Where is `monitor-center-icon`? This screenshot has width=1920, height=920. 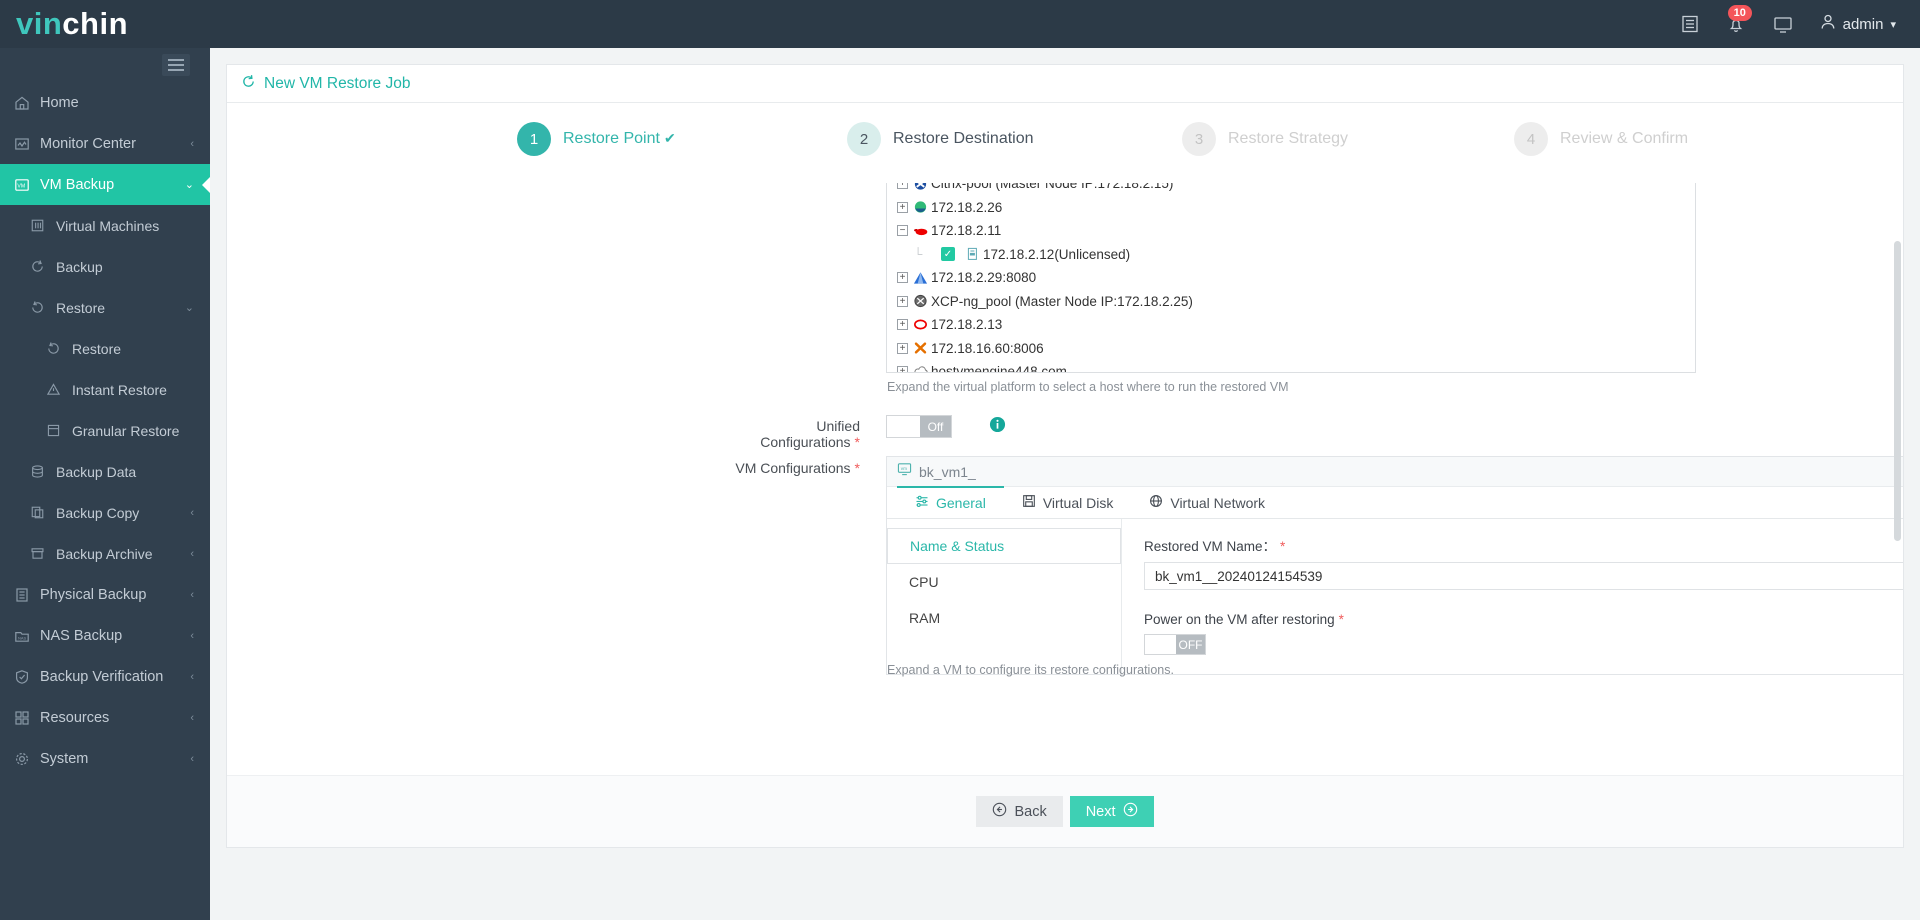 monitor-center-icon is located at coordinates (27, 144).